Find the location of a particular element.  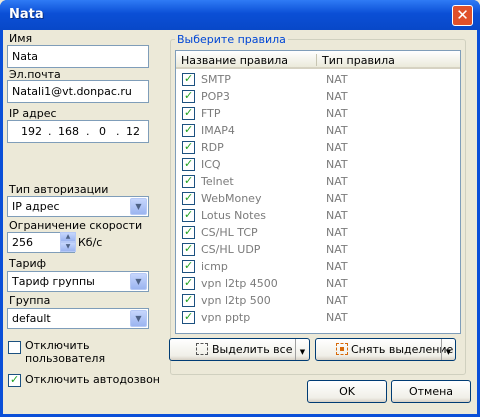

list-item: icmp NAT is located at coordinates (318, 266).